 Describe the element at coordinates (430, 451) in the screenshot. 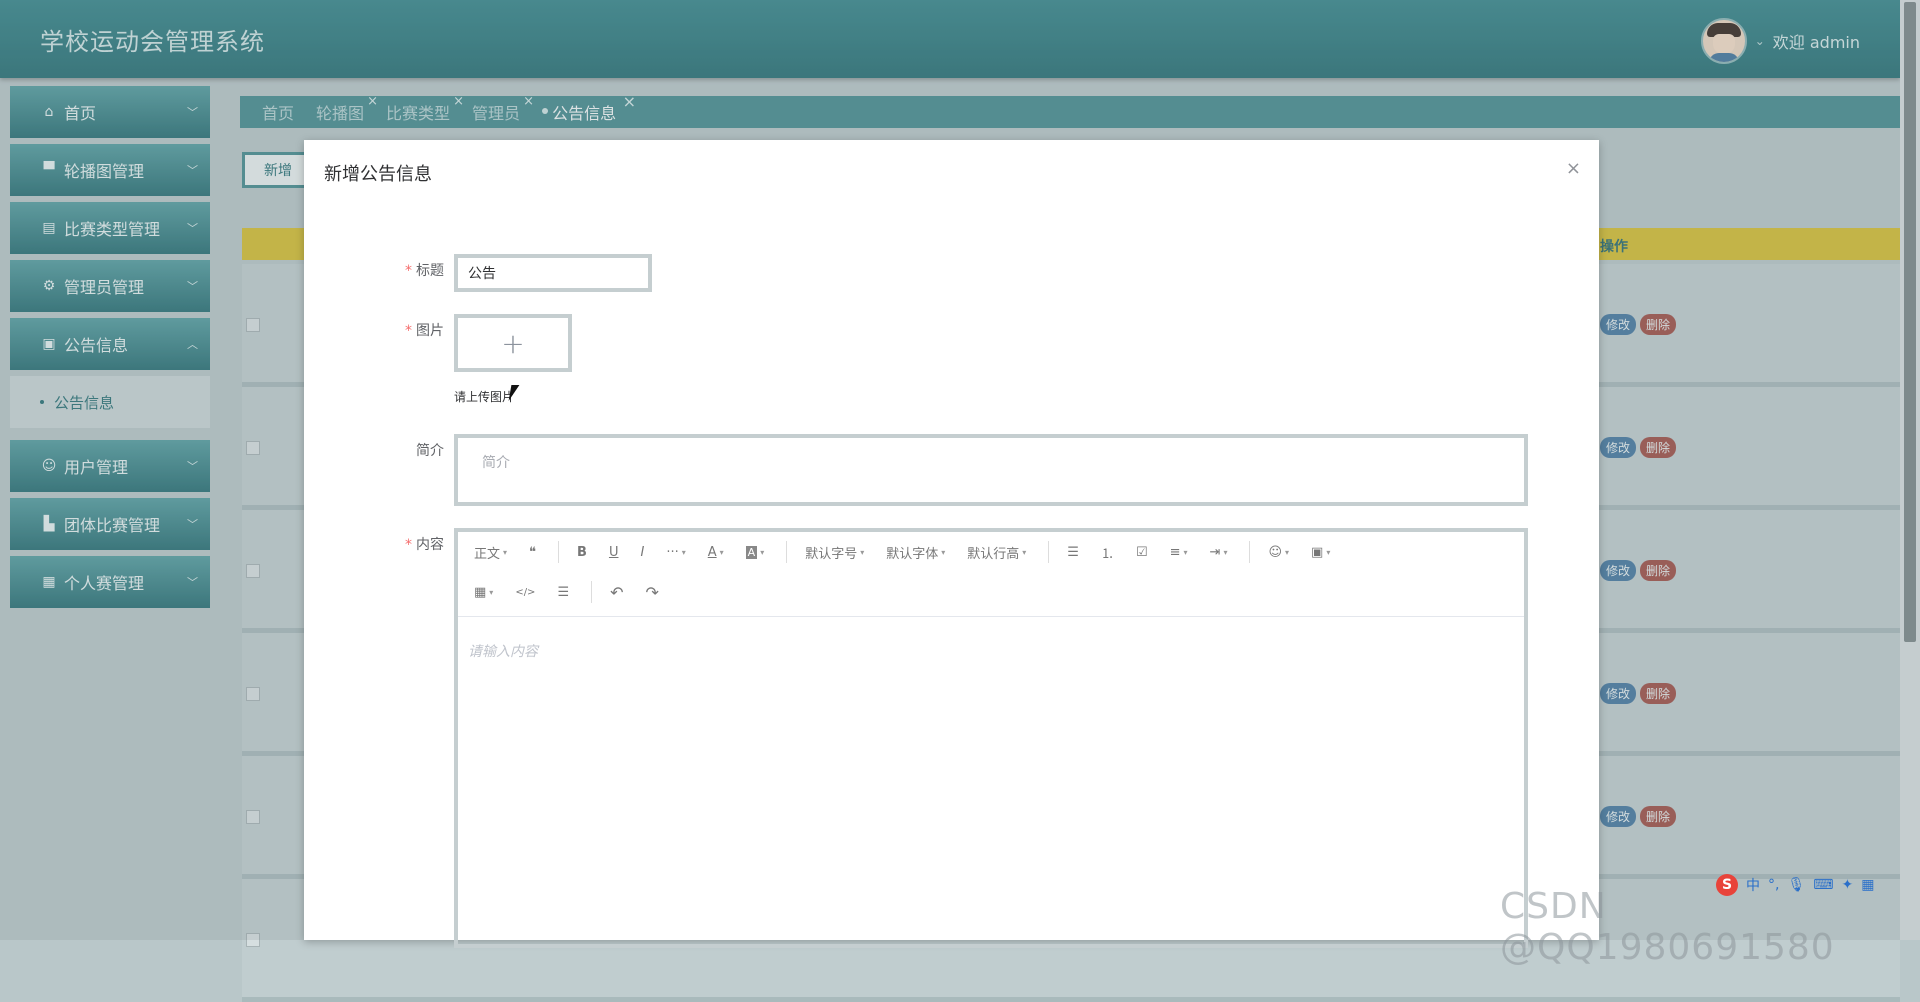

I see `summary-label: 简介` at that location.